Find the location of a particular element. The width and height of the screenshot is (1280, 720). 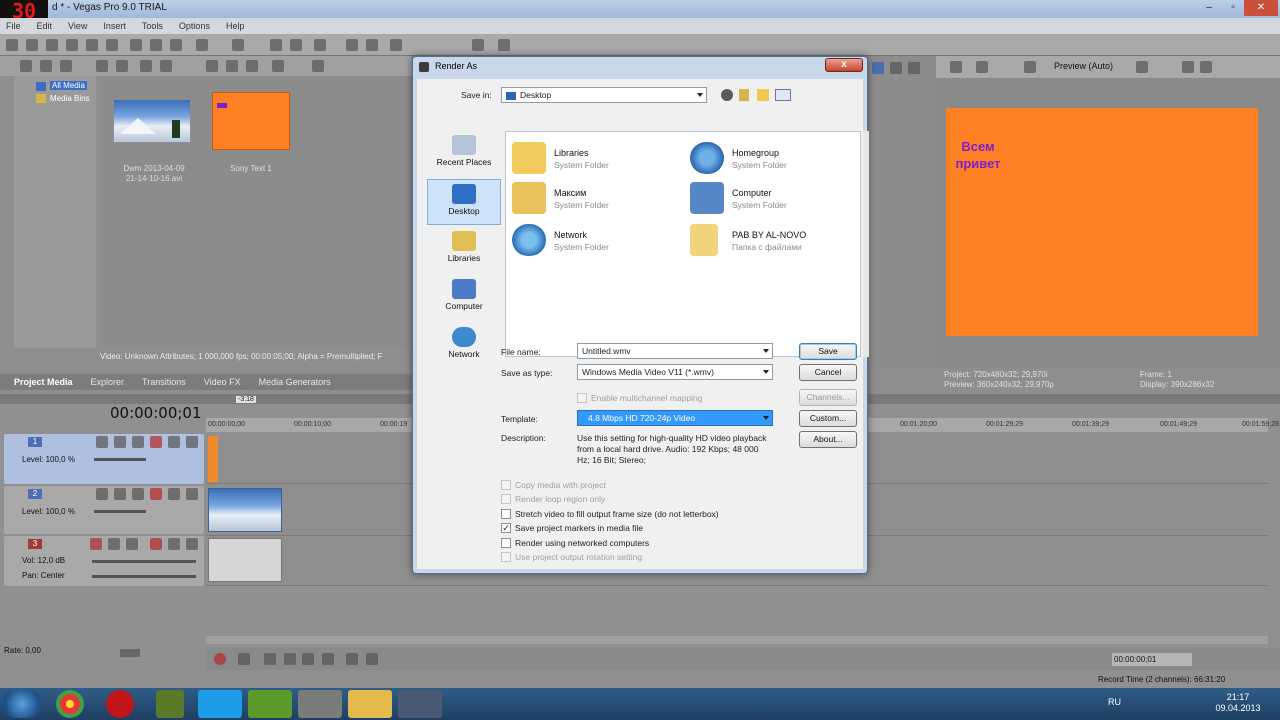

undo-icon is located at coordinates (202, 45).